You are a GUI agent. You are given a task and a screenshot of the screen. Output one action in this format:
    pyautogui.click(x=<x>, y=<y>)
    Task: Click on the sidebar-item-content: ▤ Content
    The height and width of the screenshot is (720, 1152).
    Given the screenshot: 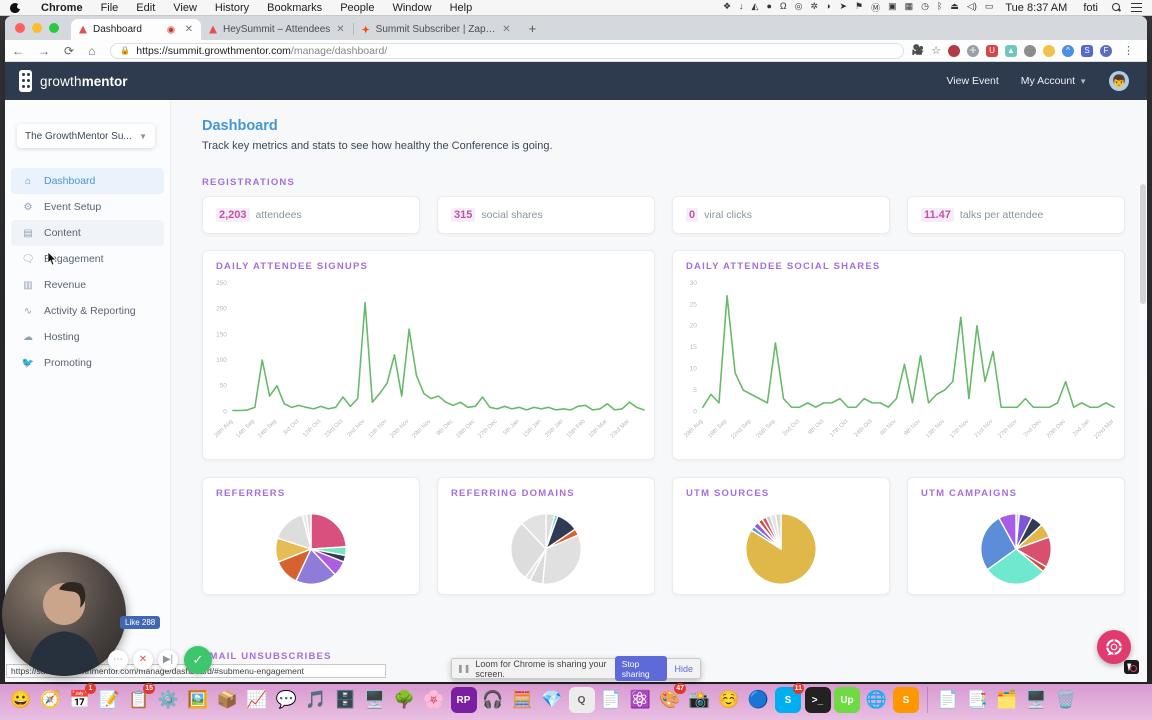 What is the action you would take?
    pyautogui.click(x=87, y=233)
    